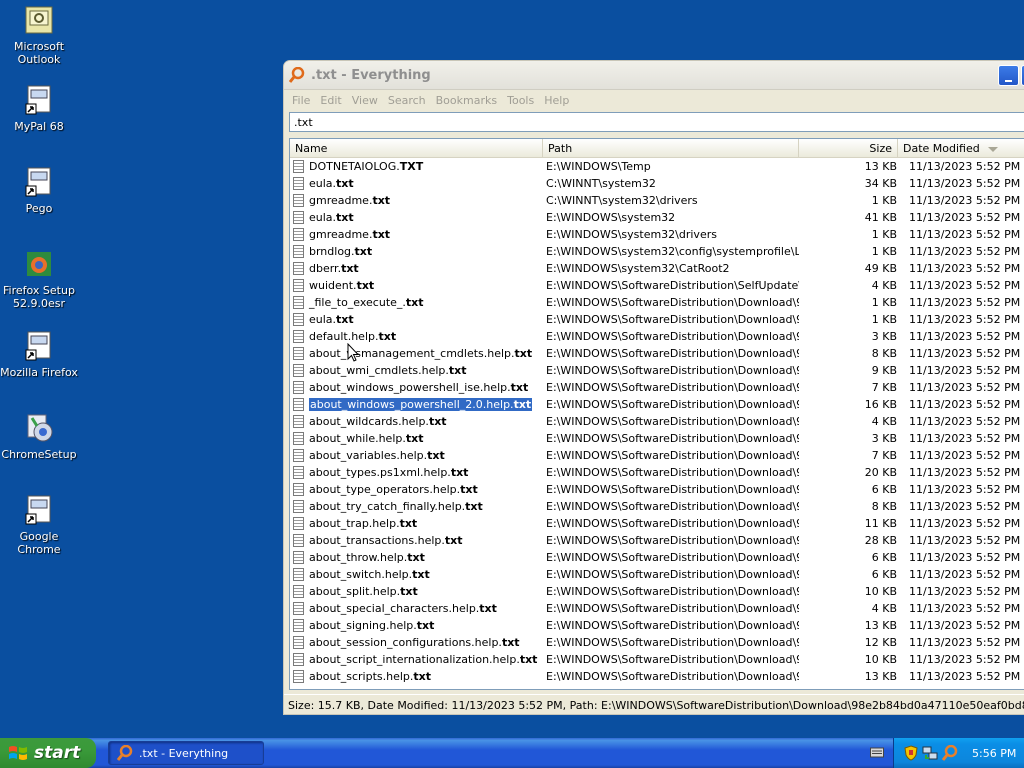 This screenshot has width=1024, height=768. What do you see at coordinates (416, 200) in the screenshot?
I see `cell-name: gmreadme.txt` at bounding box center [416, 200].